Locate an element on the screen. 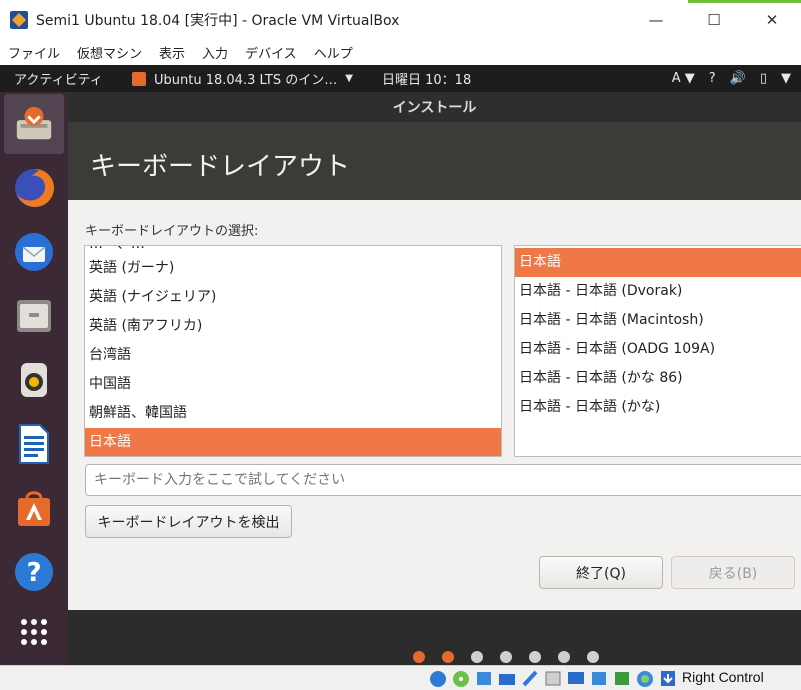 The height and width of the screenshot is (690, 801). list-item: 日本語 - 日本語 (かな) is located at coordinates (658, 407).